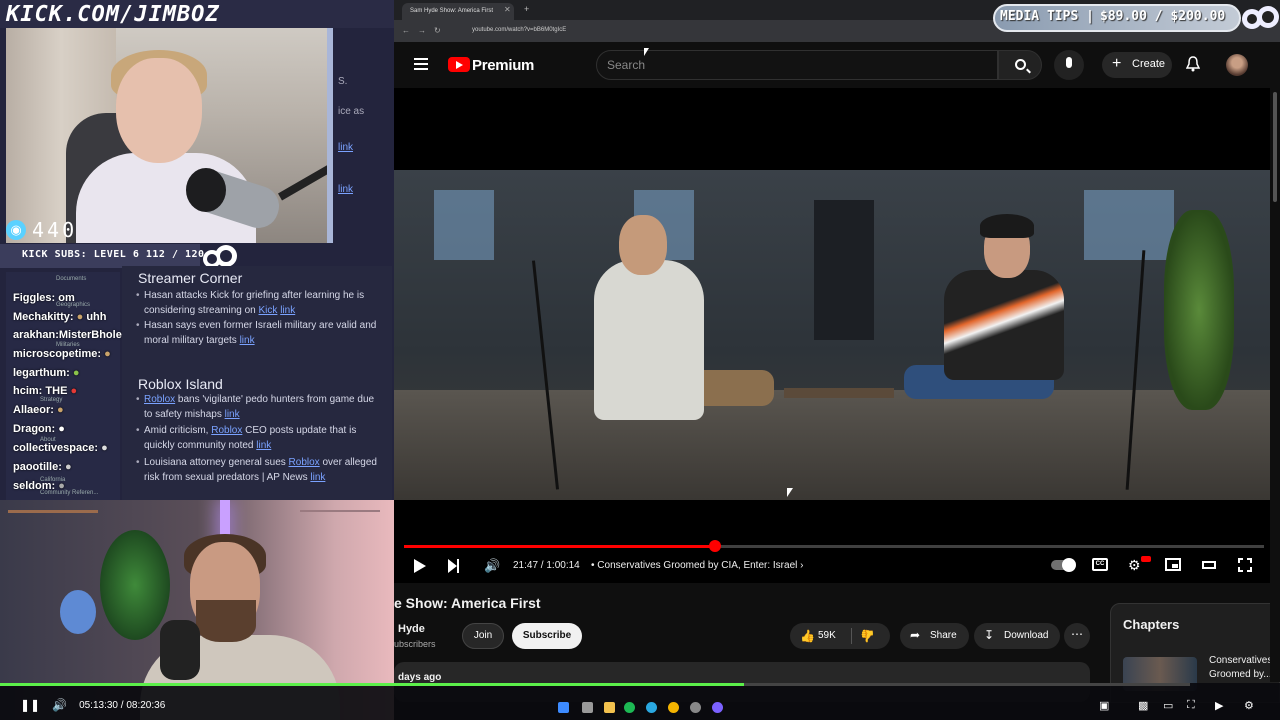 The image size is (1280, 720). I want to click on edge-icon, so click(651, 707).